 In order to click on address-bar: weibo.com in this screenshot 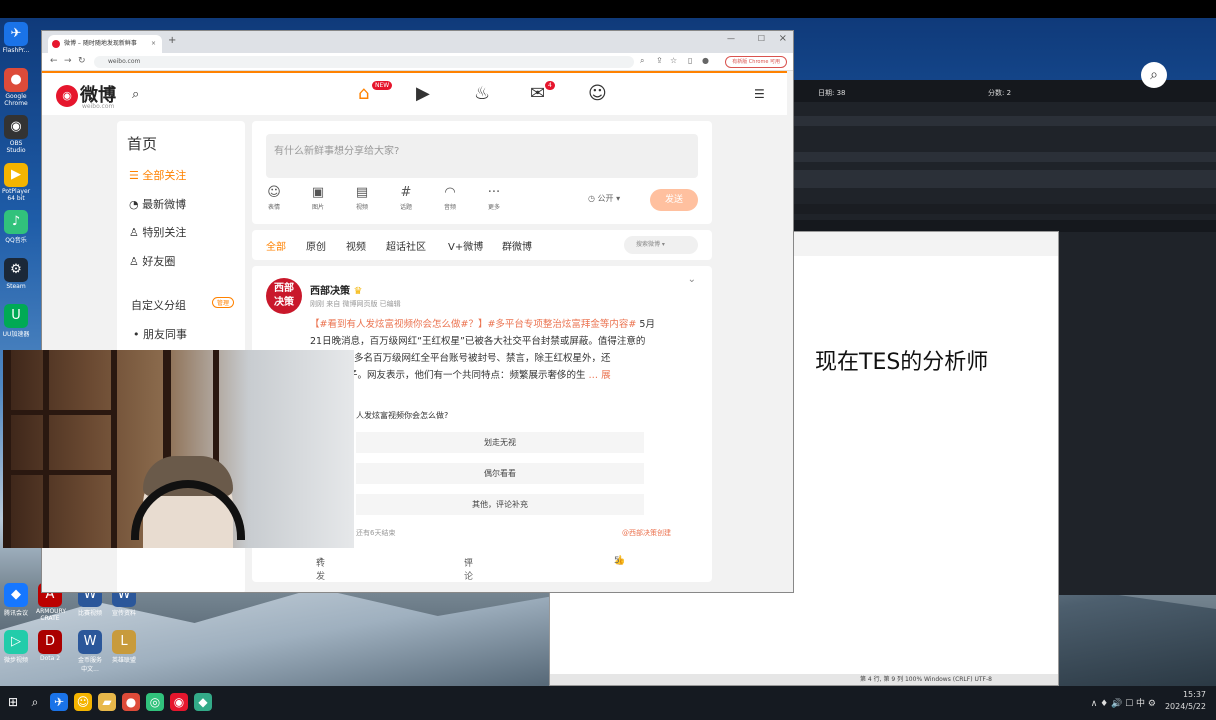, I will do `click(364, 62)`.